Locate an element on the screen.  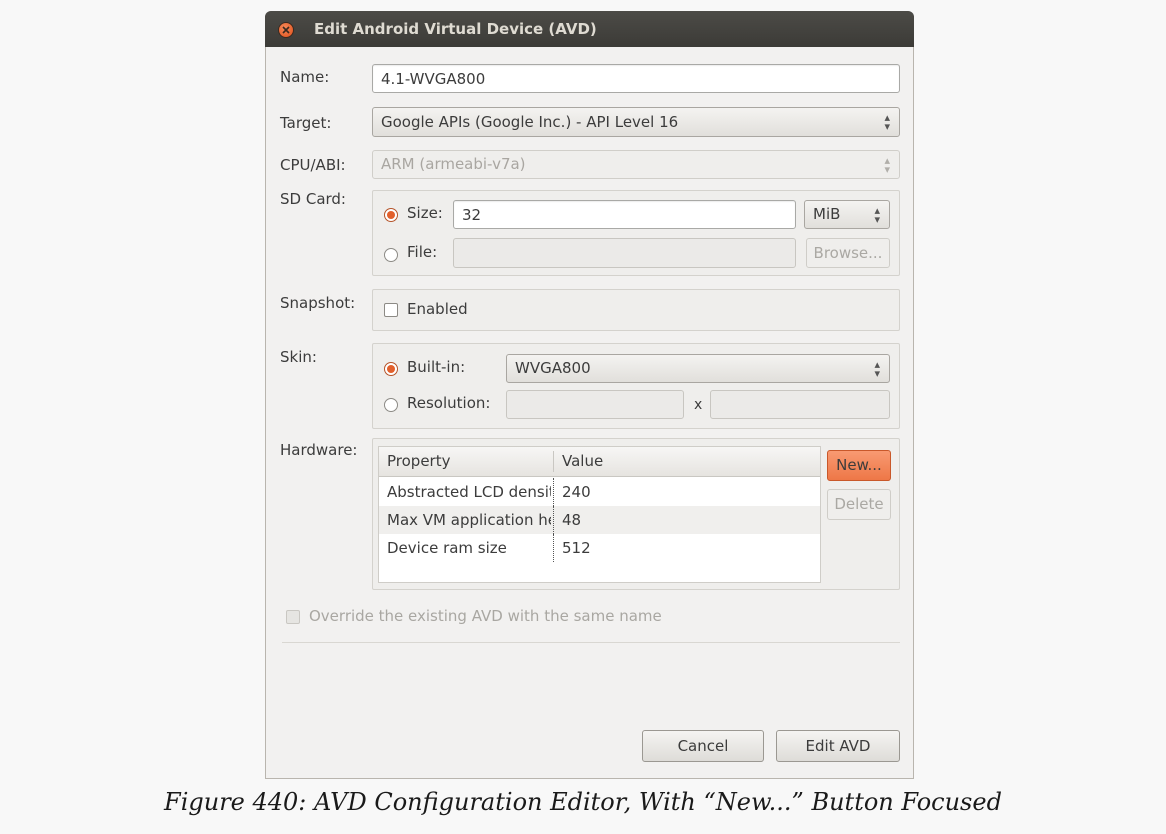
title-bar: Edit Android Virtual Device (AVD) is located at coordinates (589, 29).